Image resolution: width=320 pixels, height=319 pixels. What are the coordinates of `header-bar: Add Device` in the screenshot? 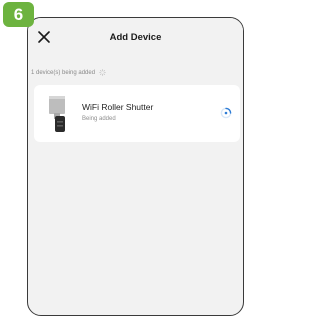 It's located at (135, 40).